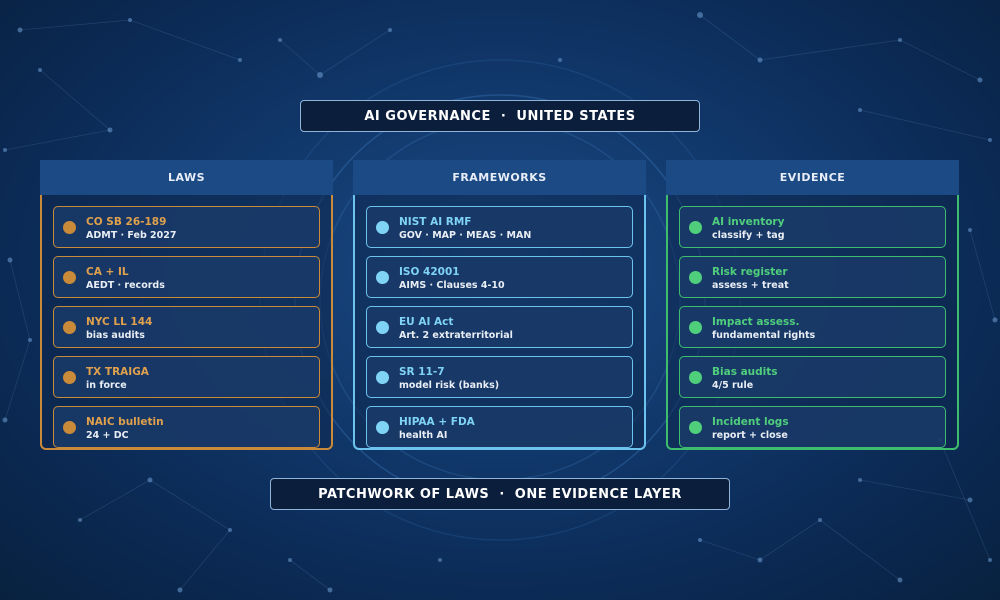 Image resolution: width=1000 pixels, height=600 pixels. I want to click on list-item: NYC LL 144 bias audits, so click(186, 327).